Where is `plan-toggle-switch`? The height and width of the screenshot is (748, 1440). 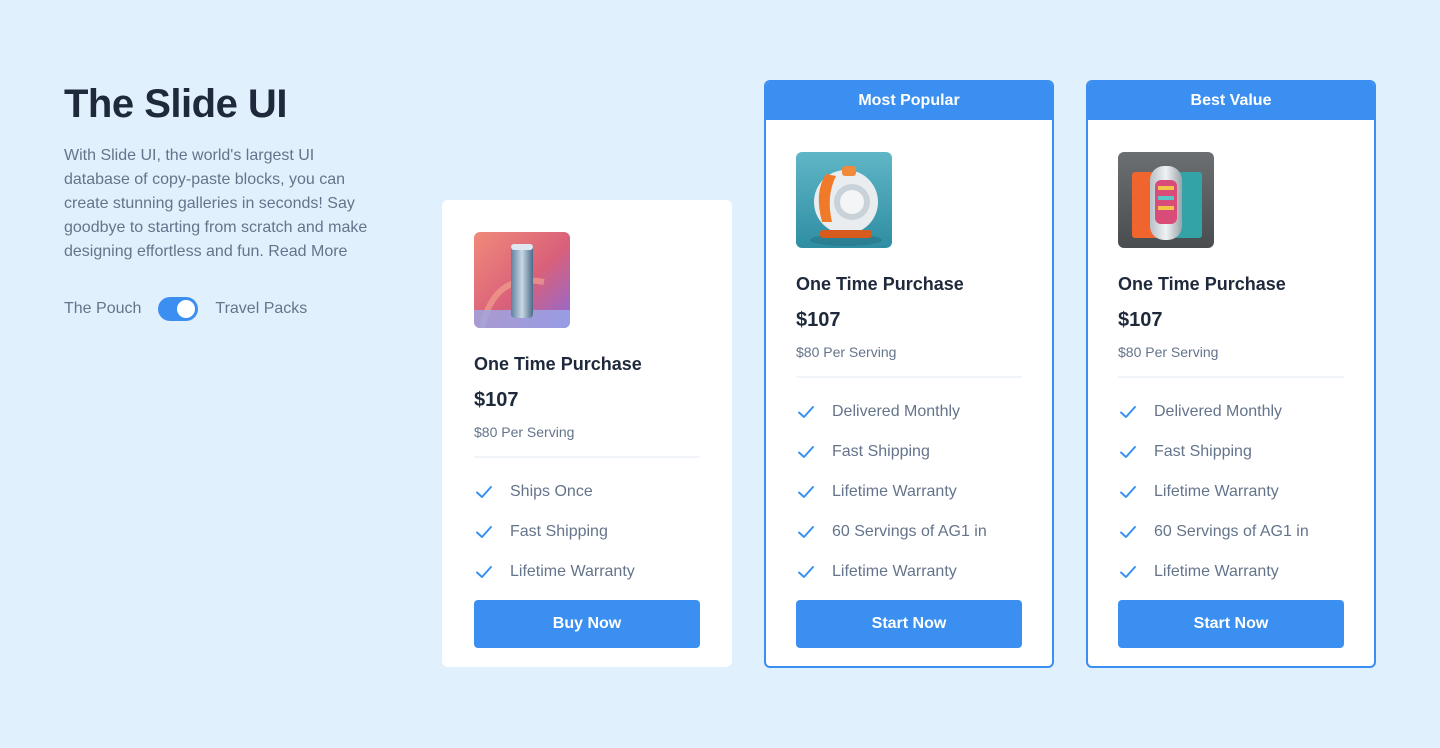 plan-toggle-switch is located at coordinates (178, 309).